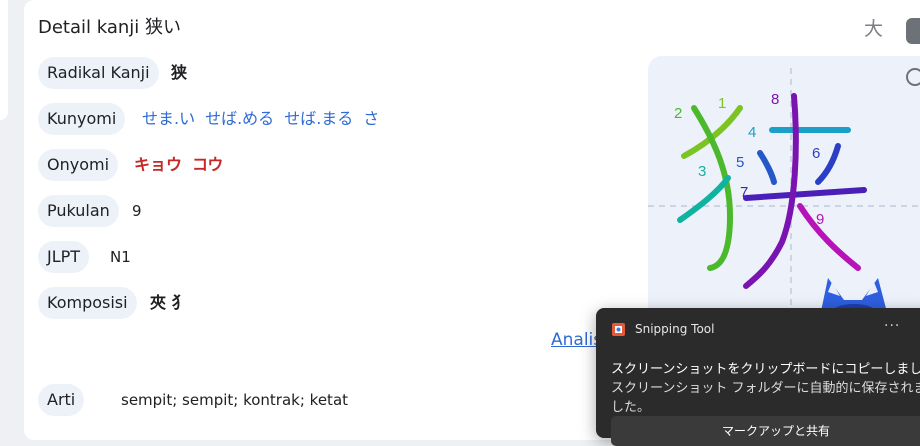 This screenshot has width=920, height=446. Describe the element at coordinates (64, 257) in the screenshot. I see `jlpt-label: JLPT` at that location.